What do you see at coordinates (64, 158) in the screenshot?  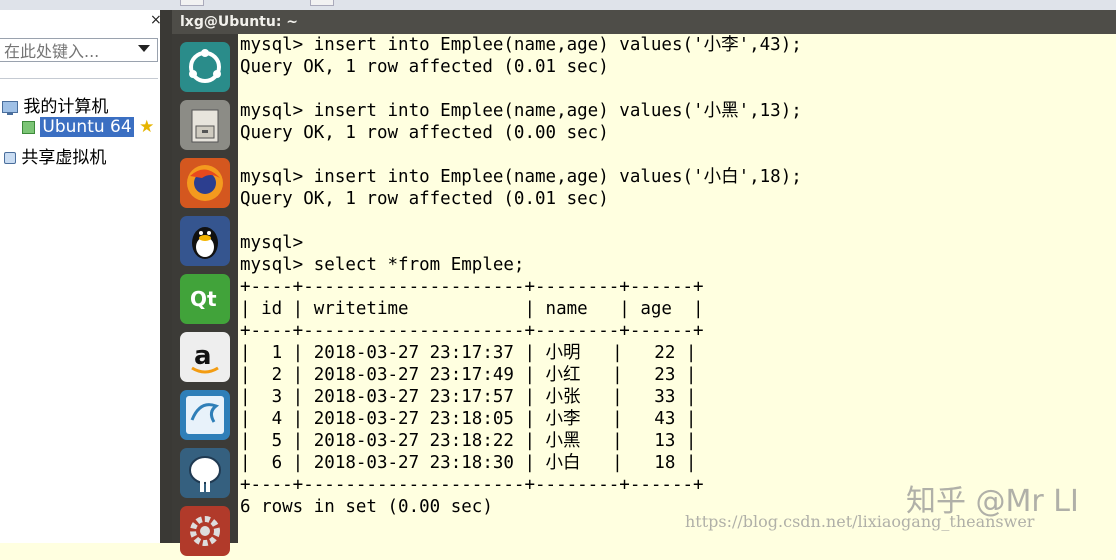 I see `tree-item-label: 共享虚拟机` at bounding box center [64, 158].